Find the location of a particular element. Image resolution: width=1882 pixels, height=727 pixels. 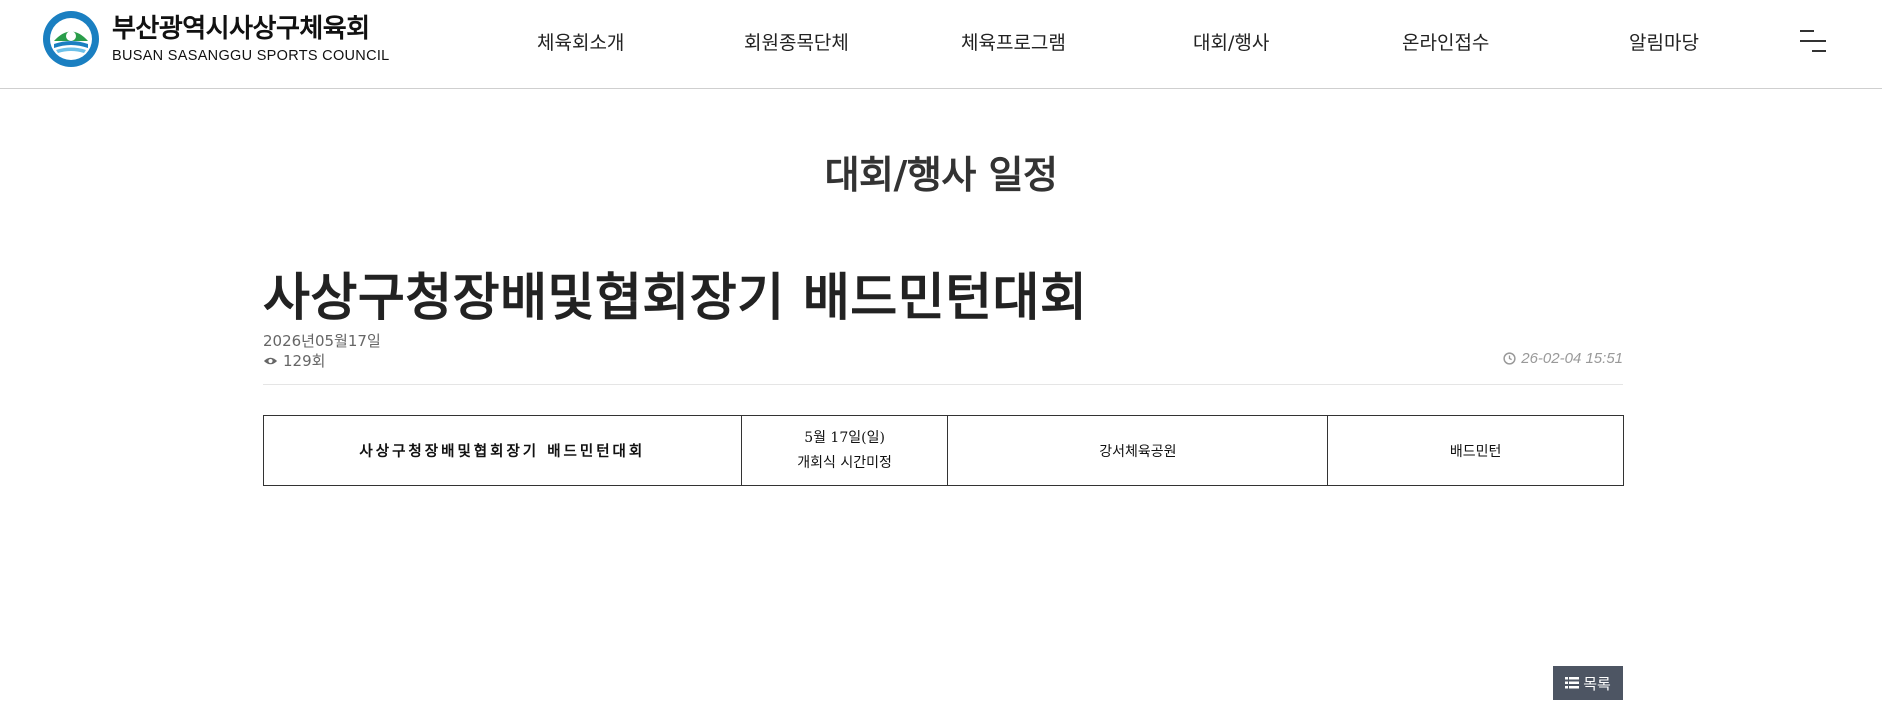

nav-item-member-organizations: 회원종목단체 is located at coordinates (796, 41).